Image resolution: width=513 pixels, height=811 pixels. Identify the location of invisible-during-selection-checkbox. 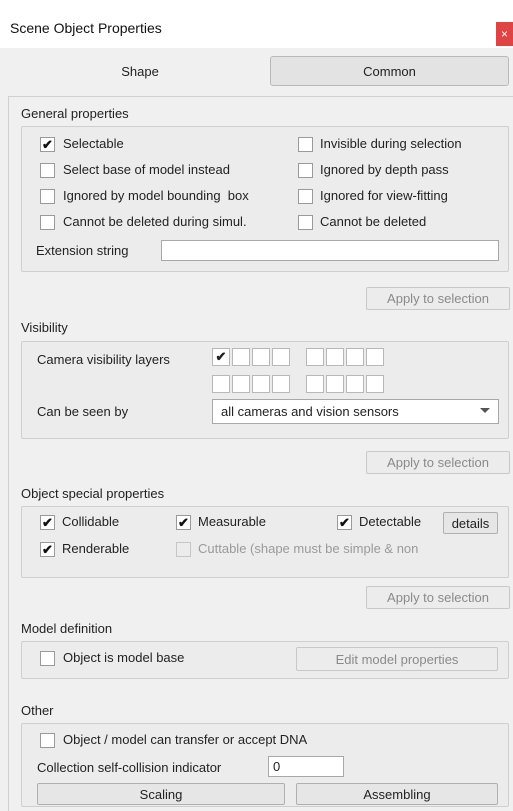
(305, 144).